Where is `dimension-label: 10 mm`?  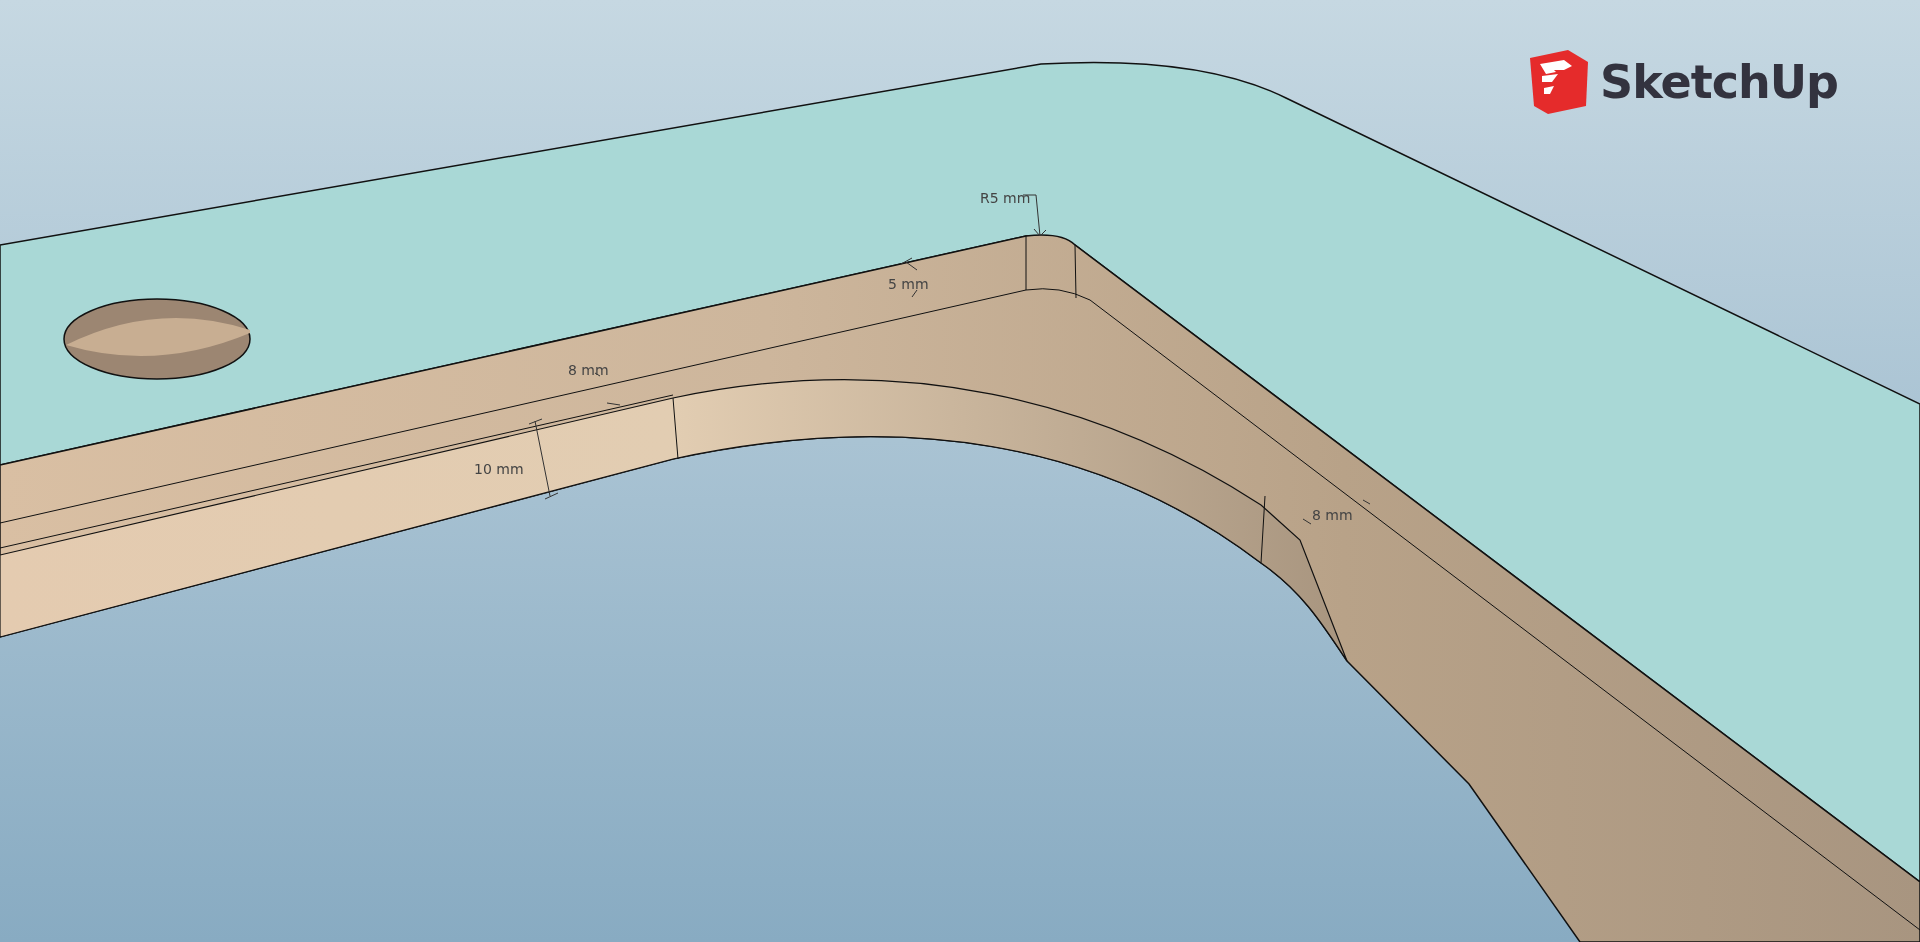
dimension-label: 10 mm is located at coordinates (499, 469).